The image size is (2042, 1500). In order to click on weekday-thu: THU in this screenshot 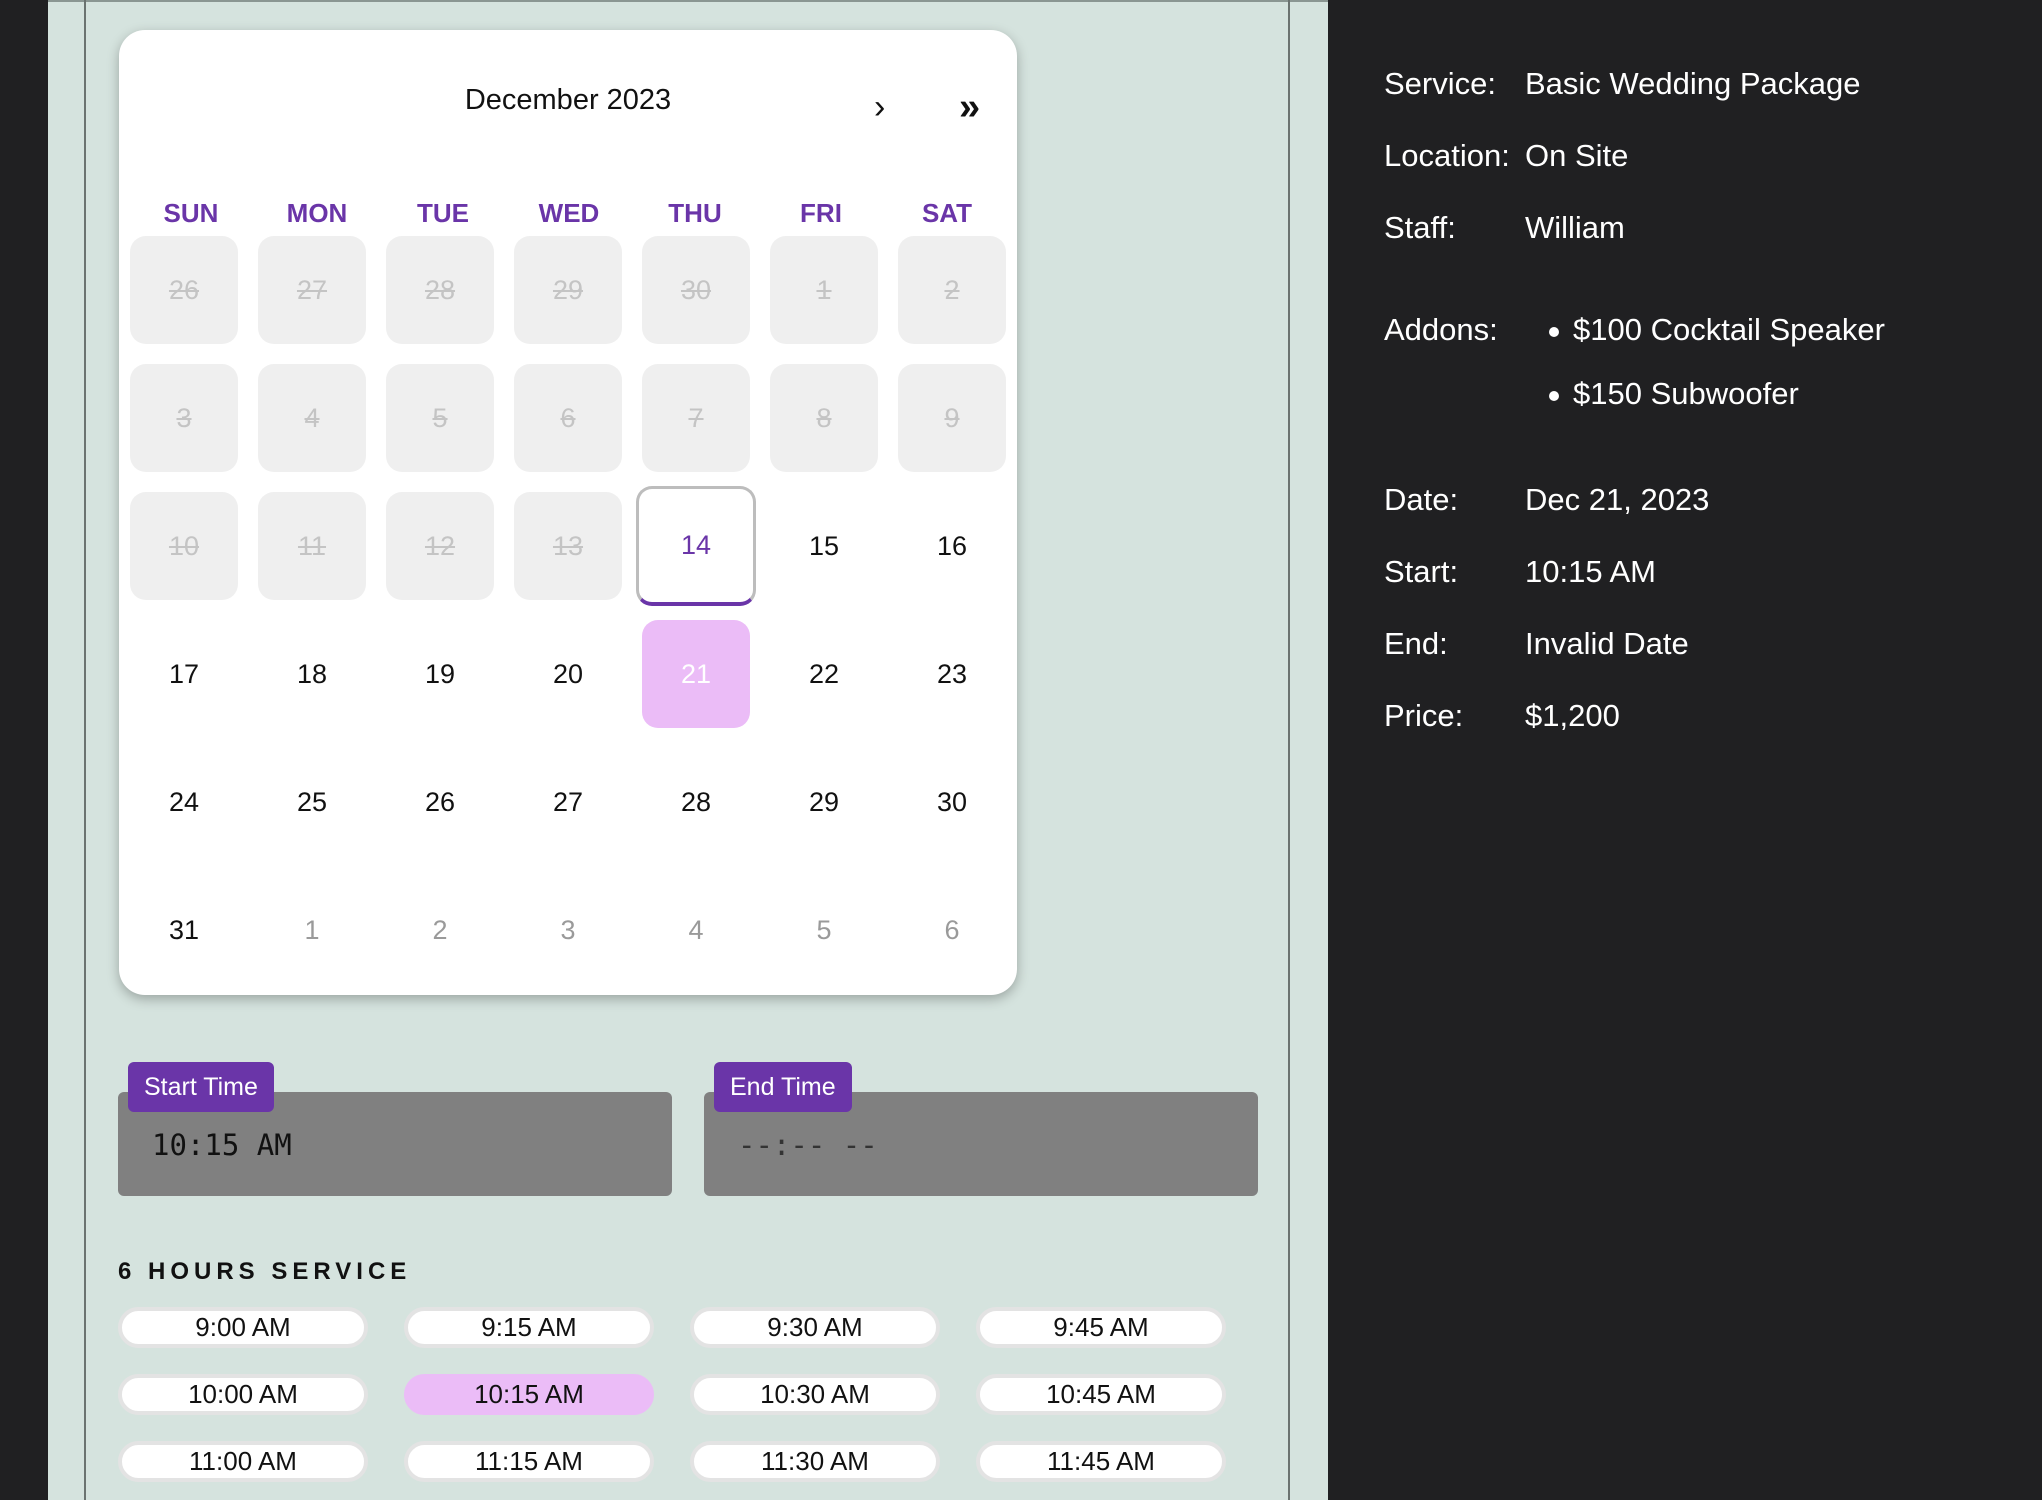, I will do `click(695, 213)`.